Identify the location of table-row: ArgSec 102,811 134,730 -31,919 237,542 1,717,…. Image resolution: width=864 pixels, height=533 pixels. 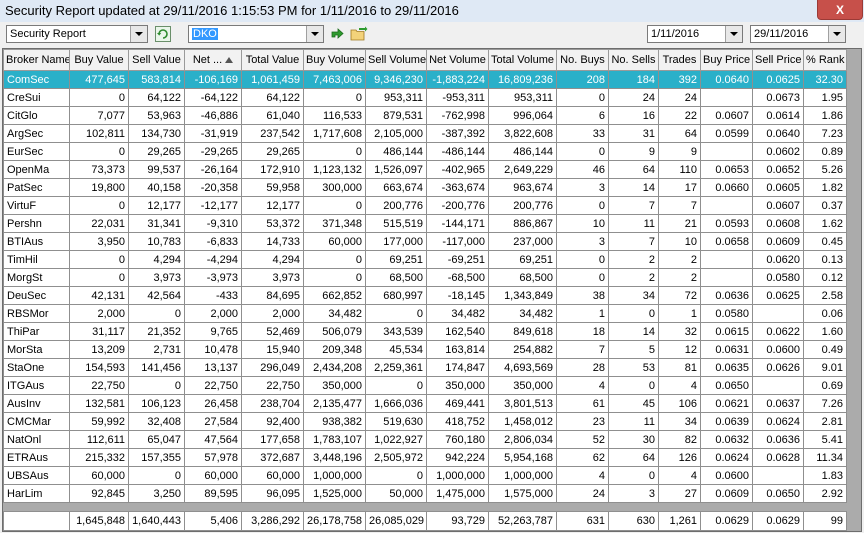
(425, 133).